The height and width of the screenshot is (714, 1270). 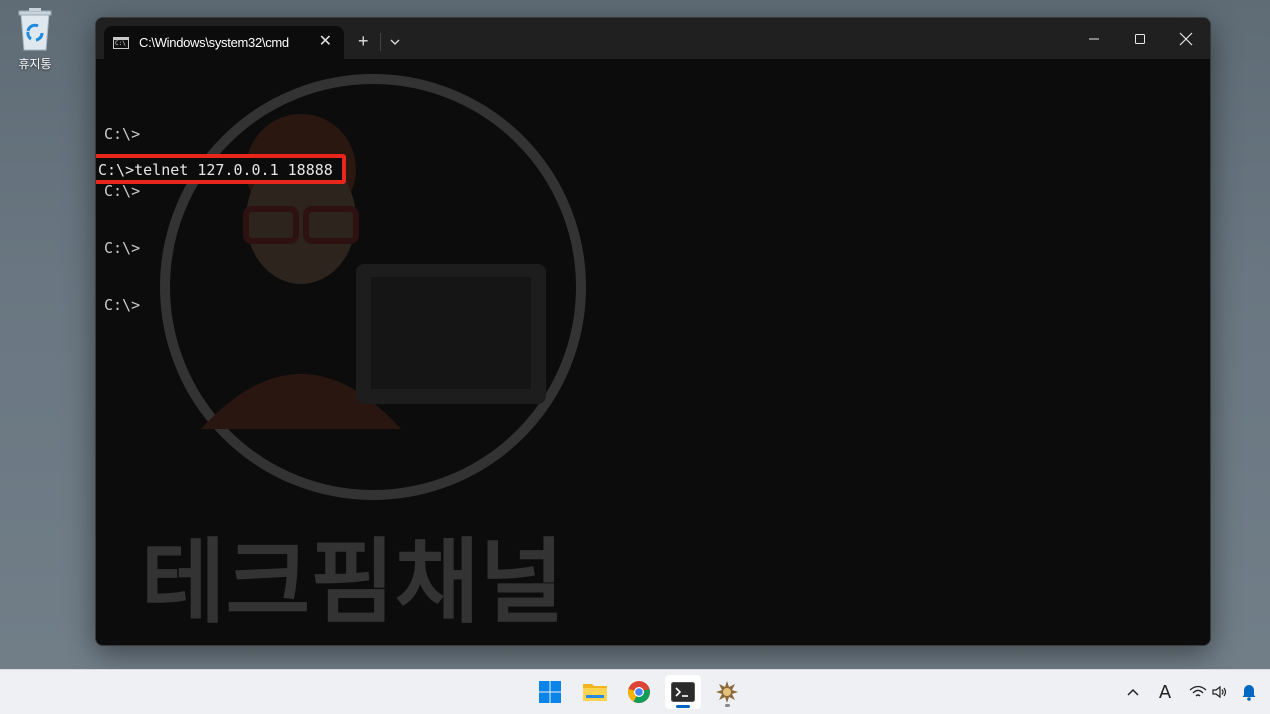 What do you see at coordinates (121, 42) in the screenshot?
I see `console-icon: C:\` at bounding box center [121, 42].